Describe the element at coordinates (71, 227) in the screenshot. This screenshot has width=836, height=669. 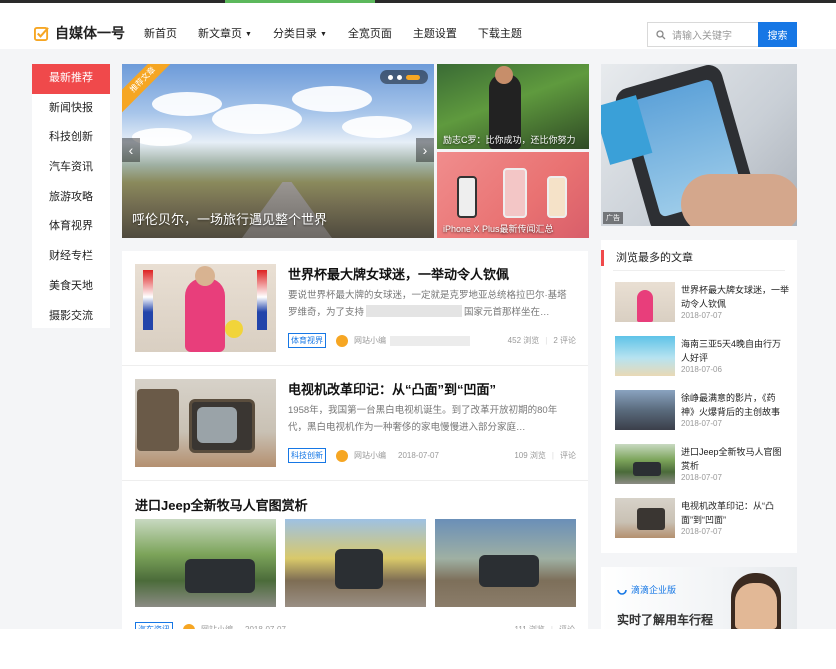
I see `sidebar-item-sports: 体育视界` at that location.